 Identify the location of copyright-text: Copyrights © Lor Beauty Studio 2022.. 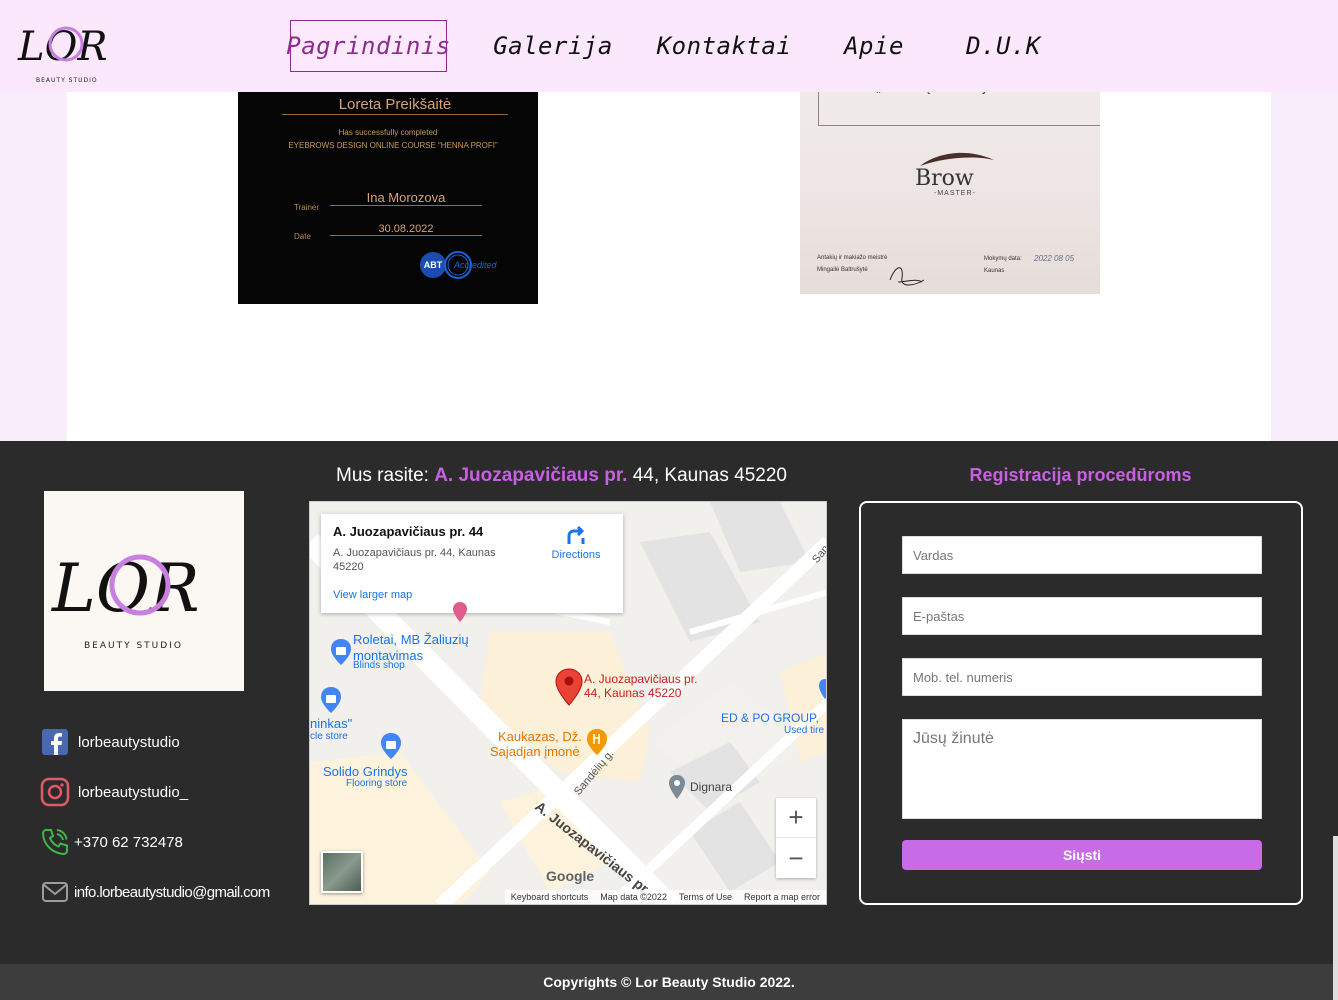
(669, 982).